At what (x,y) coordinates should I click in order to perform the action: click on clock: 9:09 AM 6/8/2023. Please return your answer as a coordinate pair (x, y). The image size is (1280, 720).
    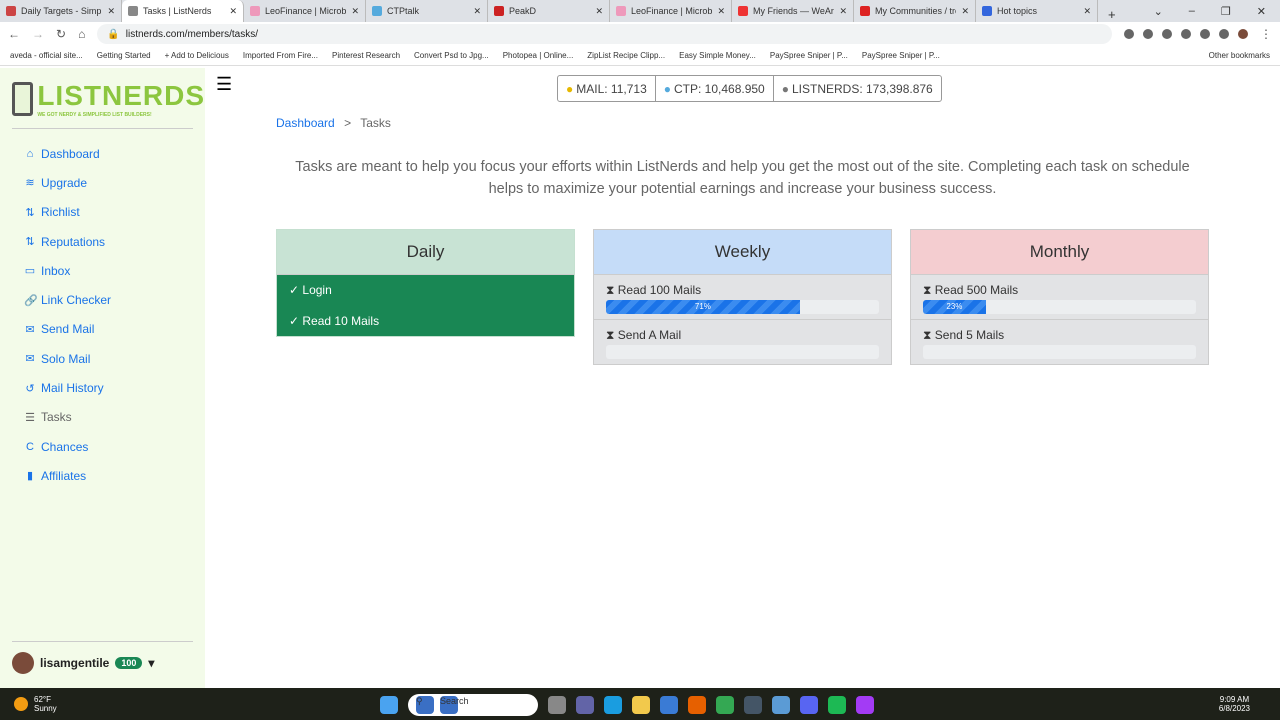
    Looking at the image, I should click on (1249, 704).